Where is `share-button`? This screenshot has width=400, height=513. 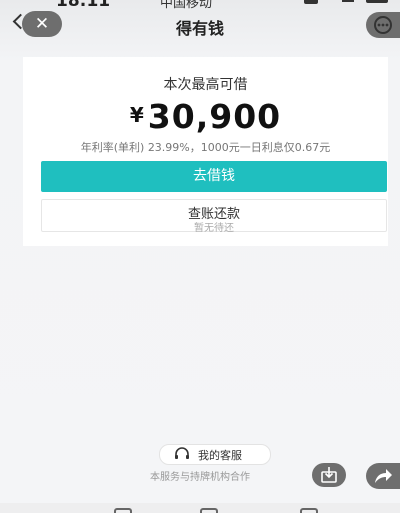 share-button is located at coordinates (383, 476).